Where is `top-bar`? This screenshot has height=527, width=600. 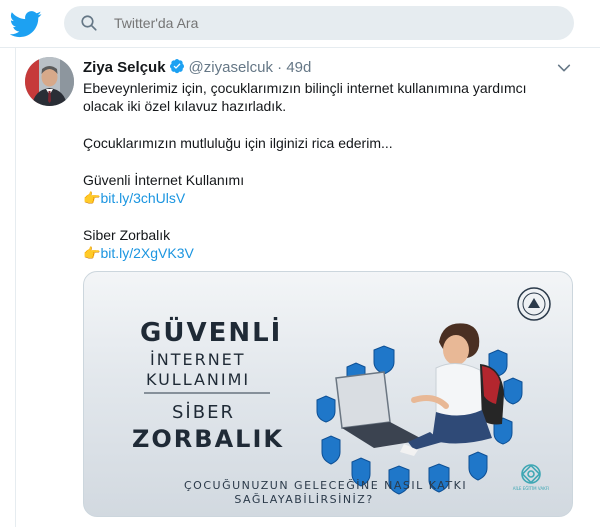 top-bar is located at coordinates (300, 24).